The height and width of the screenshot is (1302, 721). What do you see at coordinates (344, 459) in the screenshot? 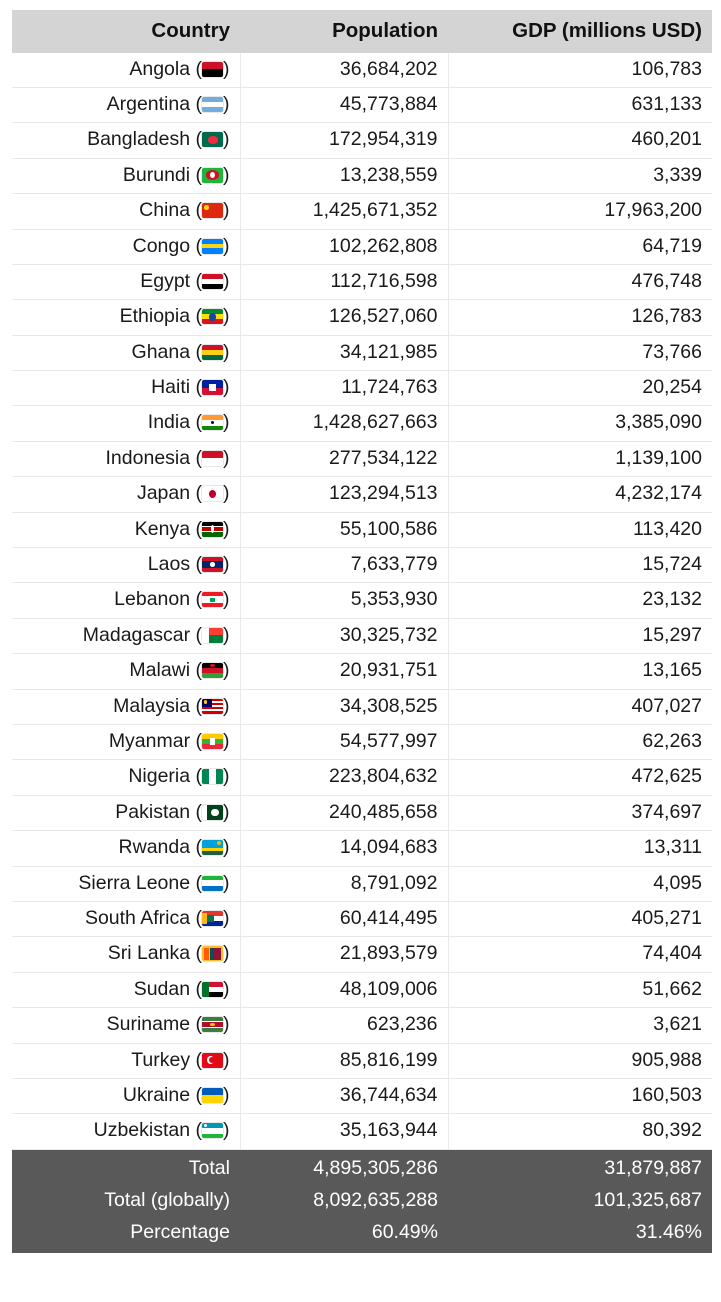
I see `cell-population: 277,534,122` at bounding box center [344, 459].